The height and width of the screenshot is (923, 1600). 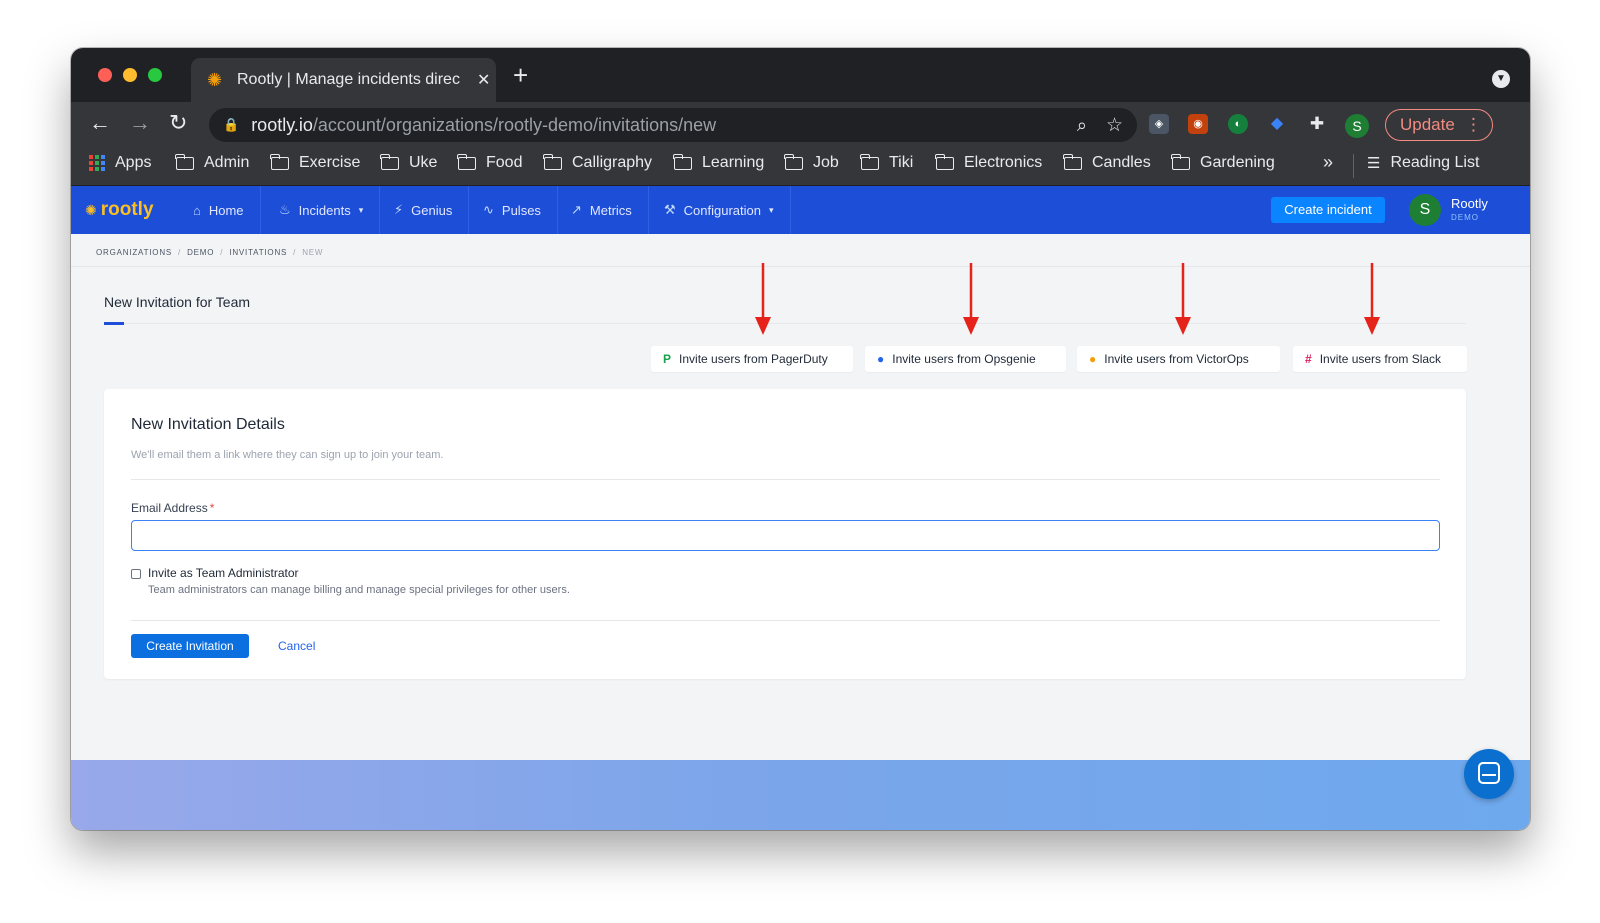 I want to click on extensions-puzzle-icon: ✚, so click(x=1317, y=124).